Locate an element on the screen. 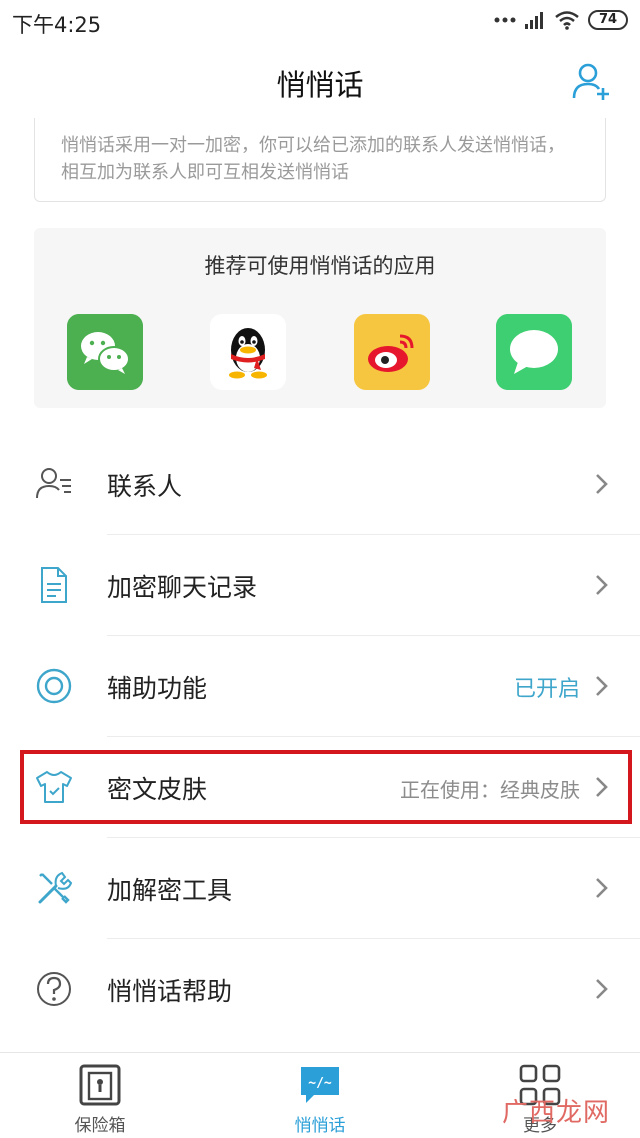 The image size is (640, 1138). recommended-apps-card: 推荐可使用悄悄话的应用 is located at coordinates (320, 318).